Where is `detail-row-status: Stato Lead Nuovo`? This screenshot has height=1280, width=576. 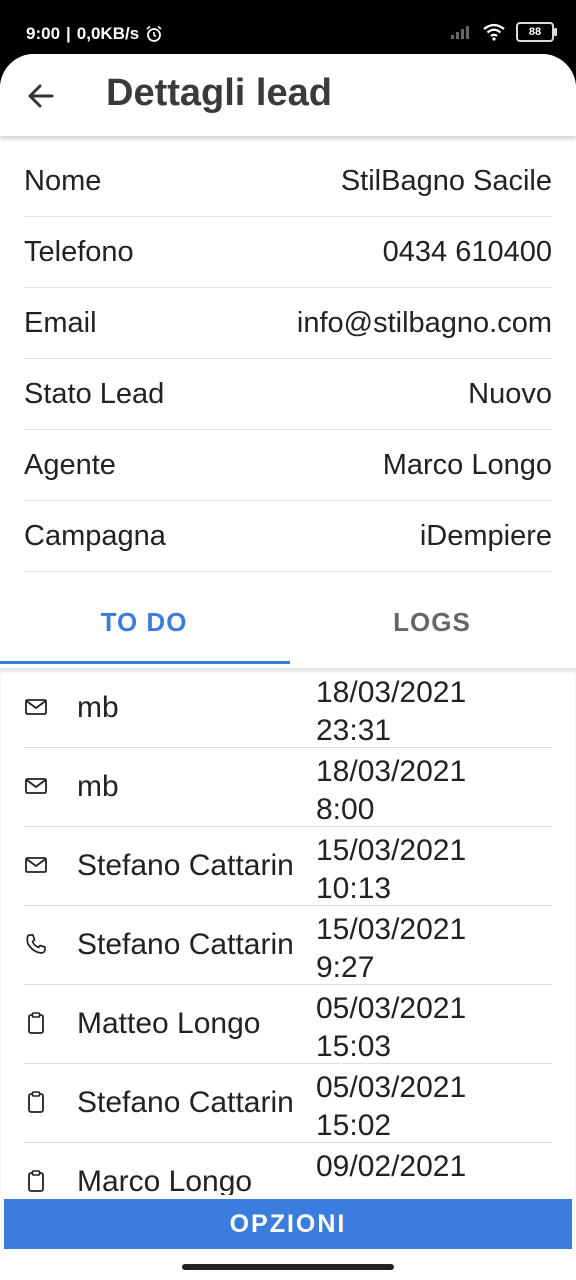 detail-row-status: Stato Lead Nuovo is located at coordinates (288, 394).